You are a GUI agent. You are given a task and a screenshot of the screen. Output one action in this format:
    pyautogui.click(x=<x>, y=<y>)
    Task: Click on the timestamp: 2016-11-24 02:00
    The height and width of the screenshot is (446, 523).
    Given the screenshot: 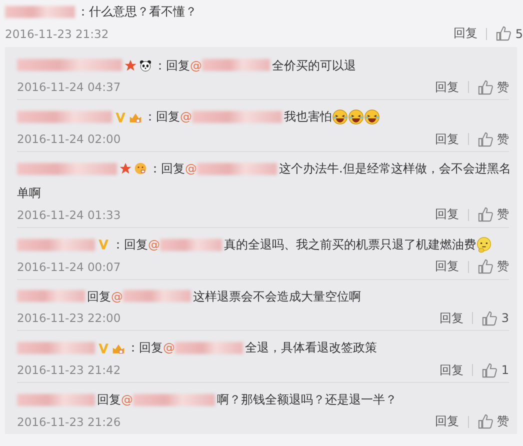 What is the action you would take?
    pyautogui.click(x=69, y=139)
    